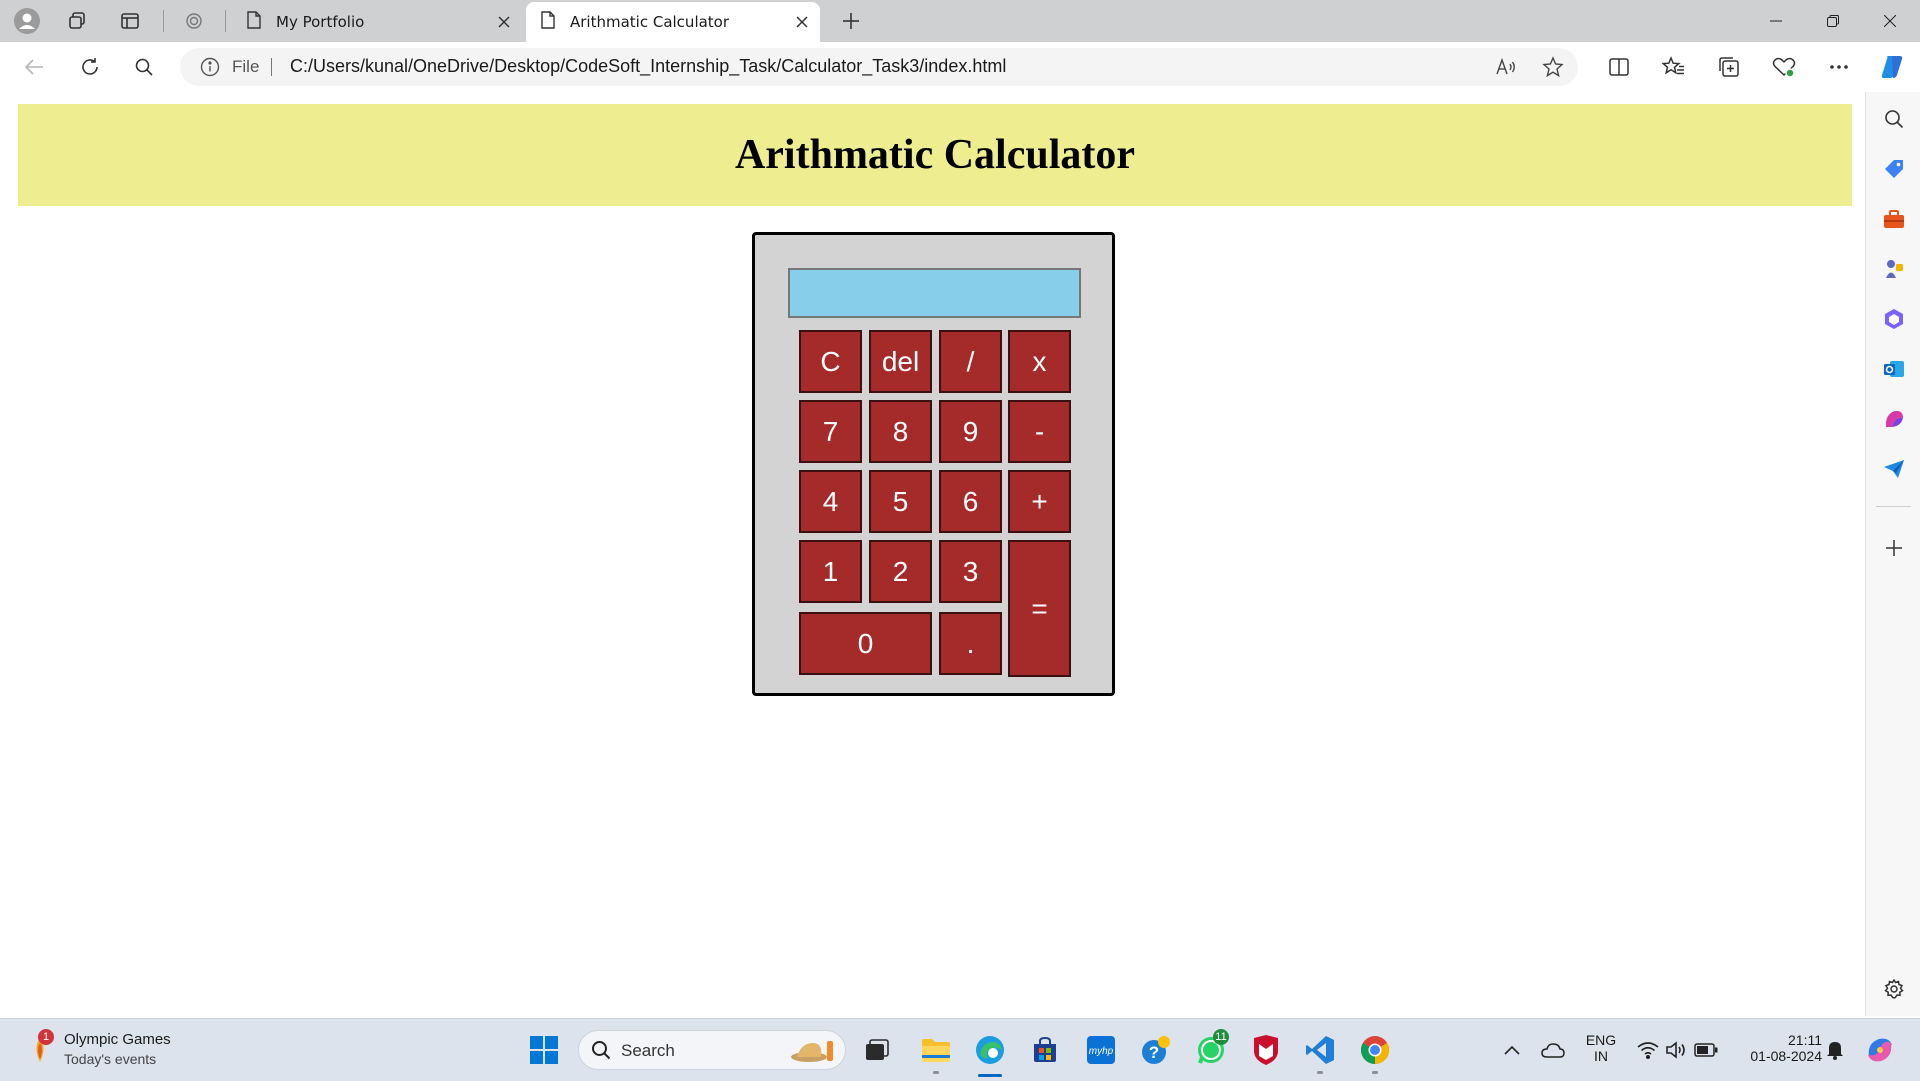 Image resolution: width=1920 pixels, height=1081 pixels. Describe the element at coordinates (1320, 1050) in the screenshot. I see `vs-code-icon` at that location.